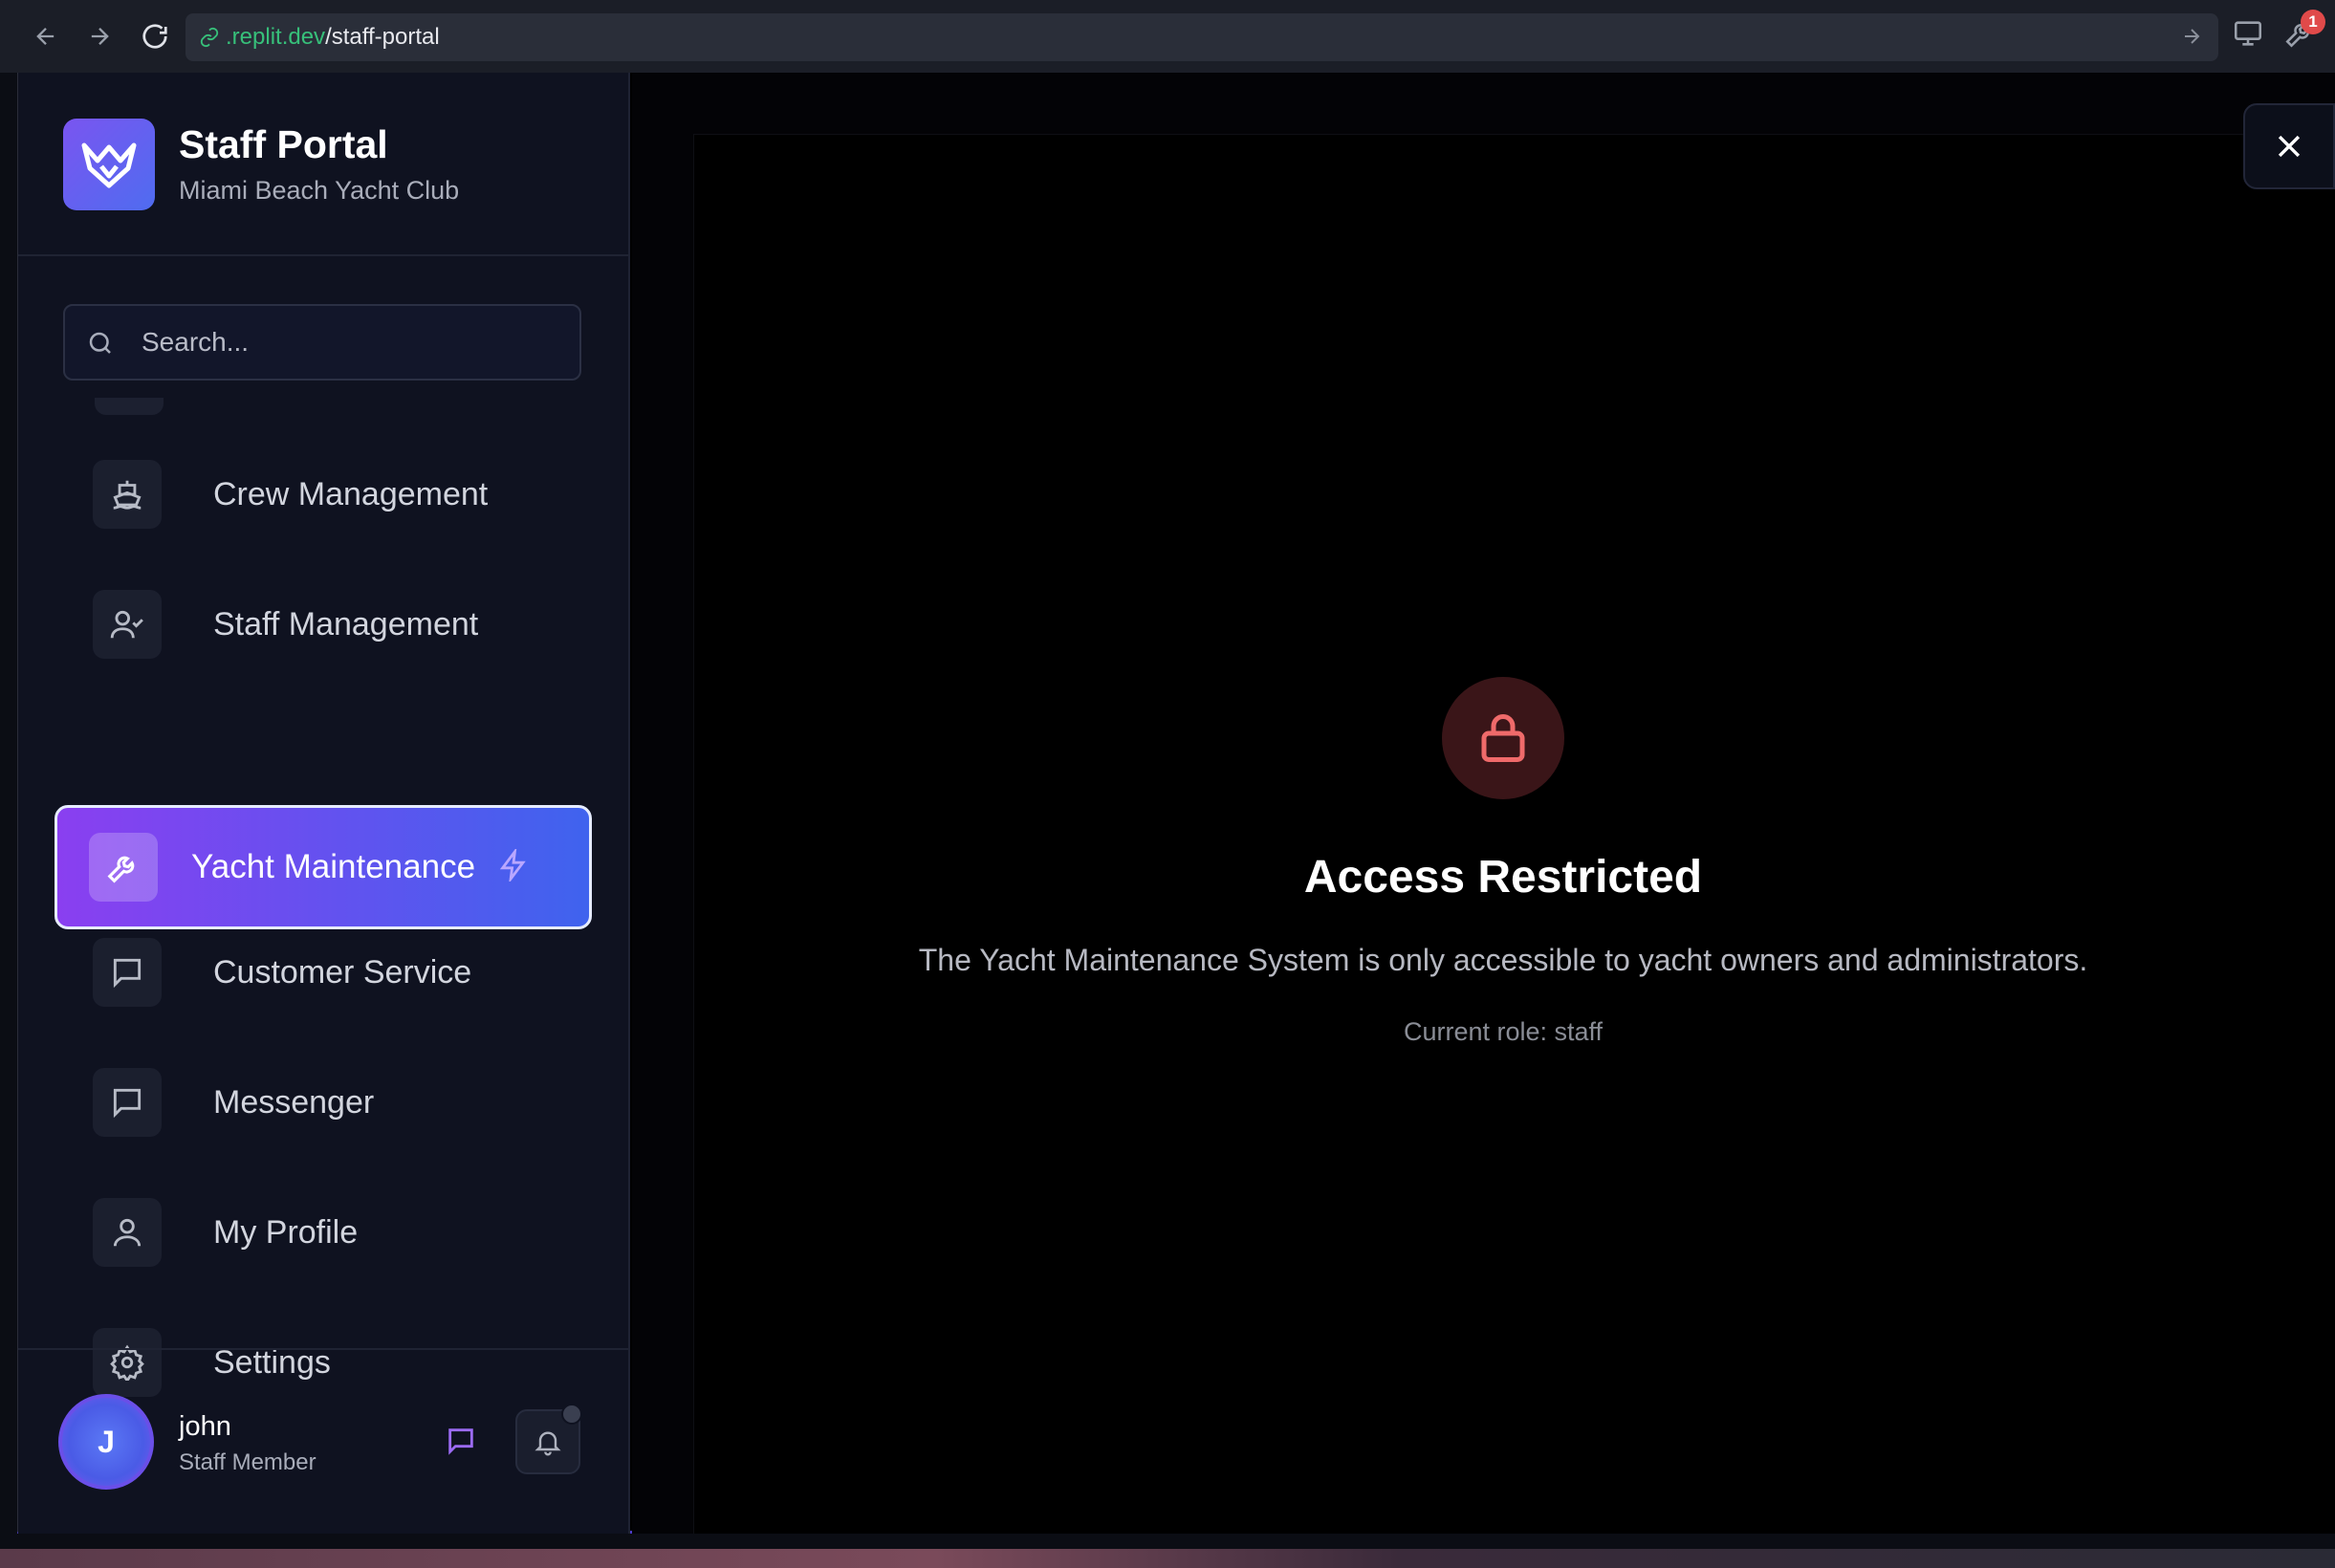 The width and height of the screenshot is (2335, 1568). I want to click on close-icon, so click(2289, 146).